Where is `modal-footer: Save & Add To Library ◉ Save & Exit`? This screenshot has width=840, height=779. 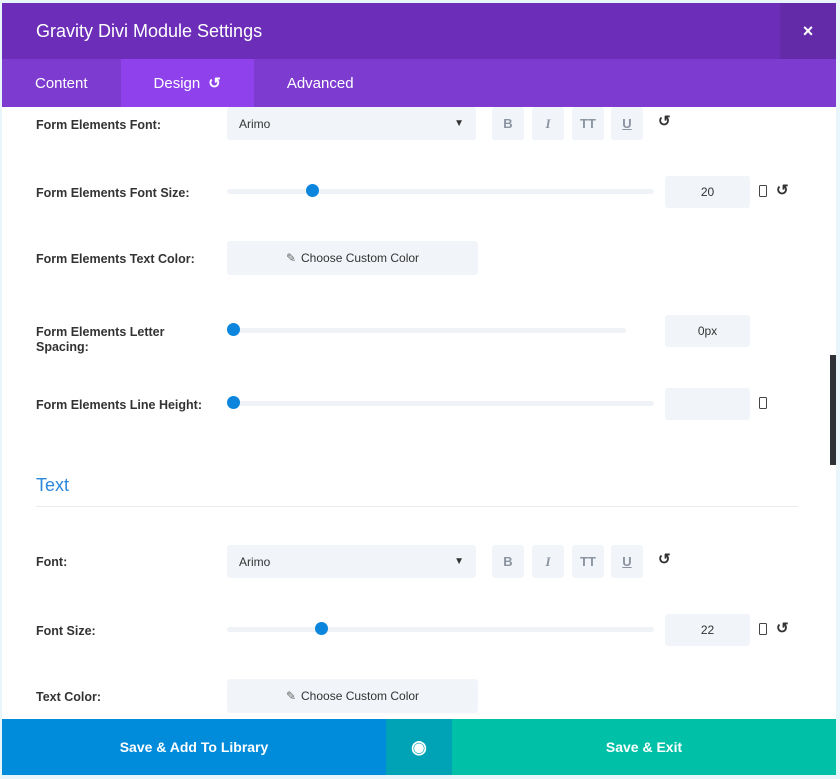 modal-footer: Save & Add To Library ◉ Save & Exit is located at coordinates (419, 747).